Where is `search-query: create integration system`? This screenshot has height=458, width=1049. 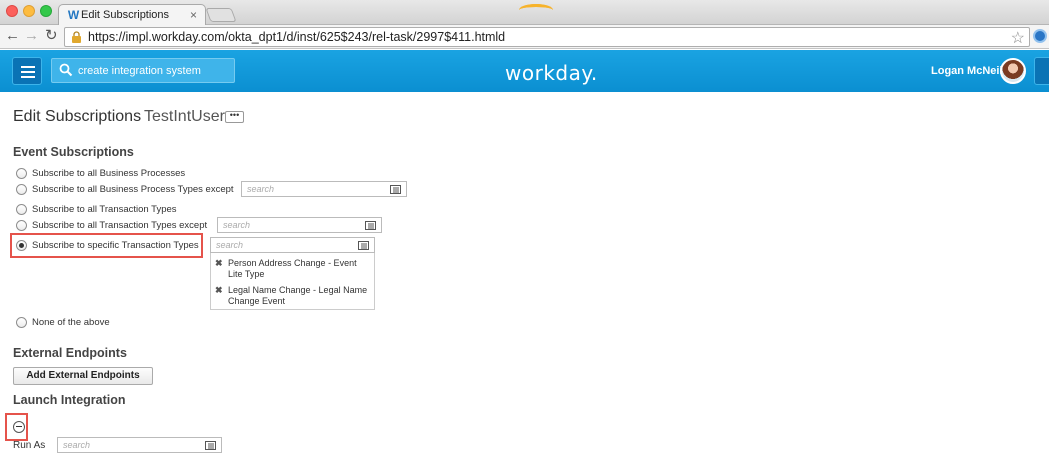
search-query: create integration system is located at coordinates (139, 71).